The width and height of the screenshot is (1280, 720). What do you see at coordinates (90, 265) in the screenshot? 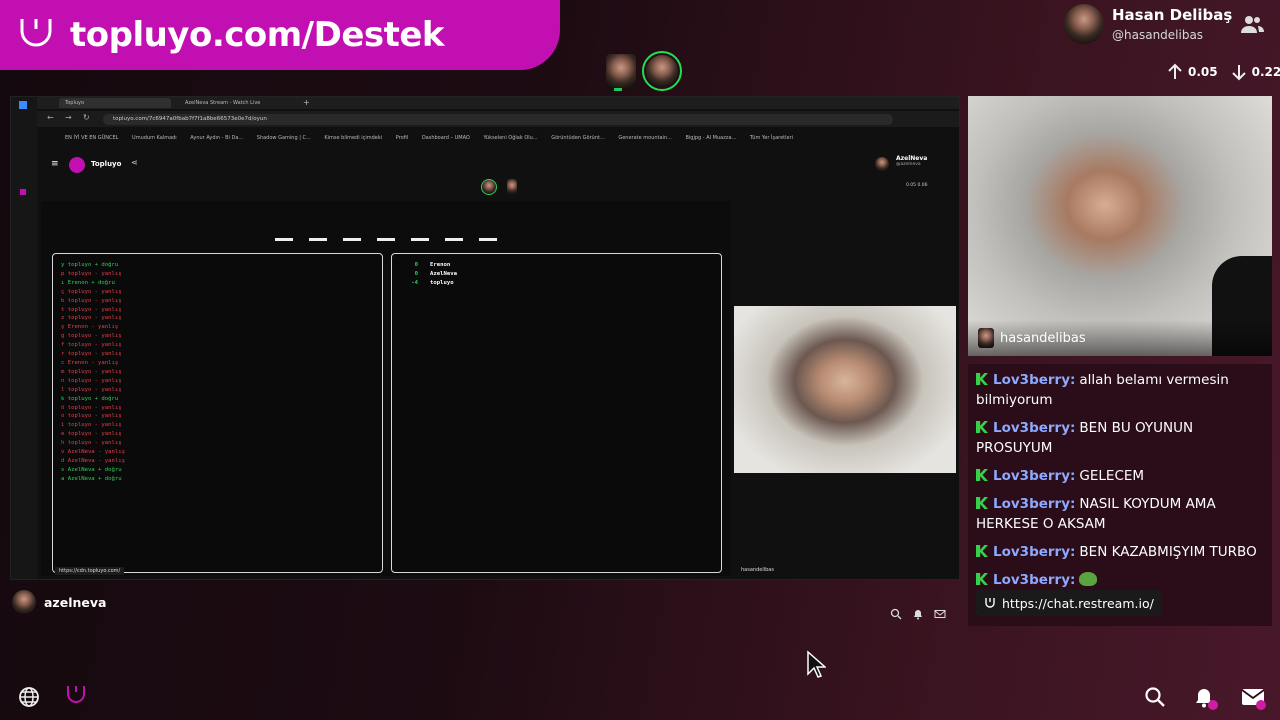
I see `guess-log-entry: y topluyo + doğru` at bounding box center [90, 265].